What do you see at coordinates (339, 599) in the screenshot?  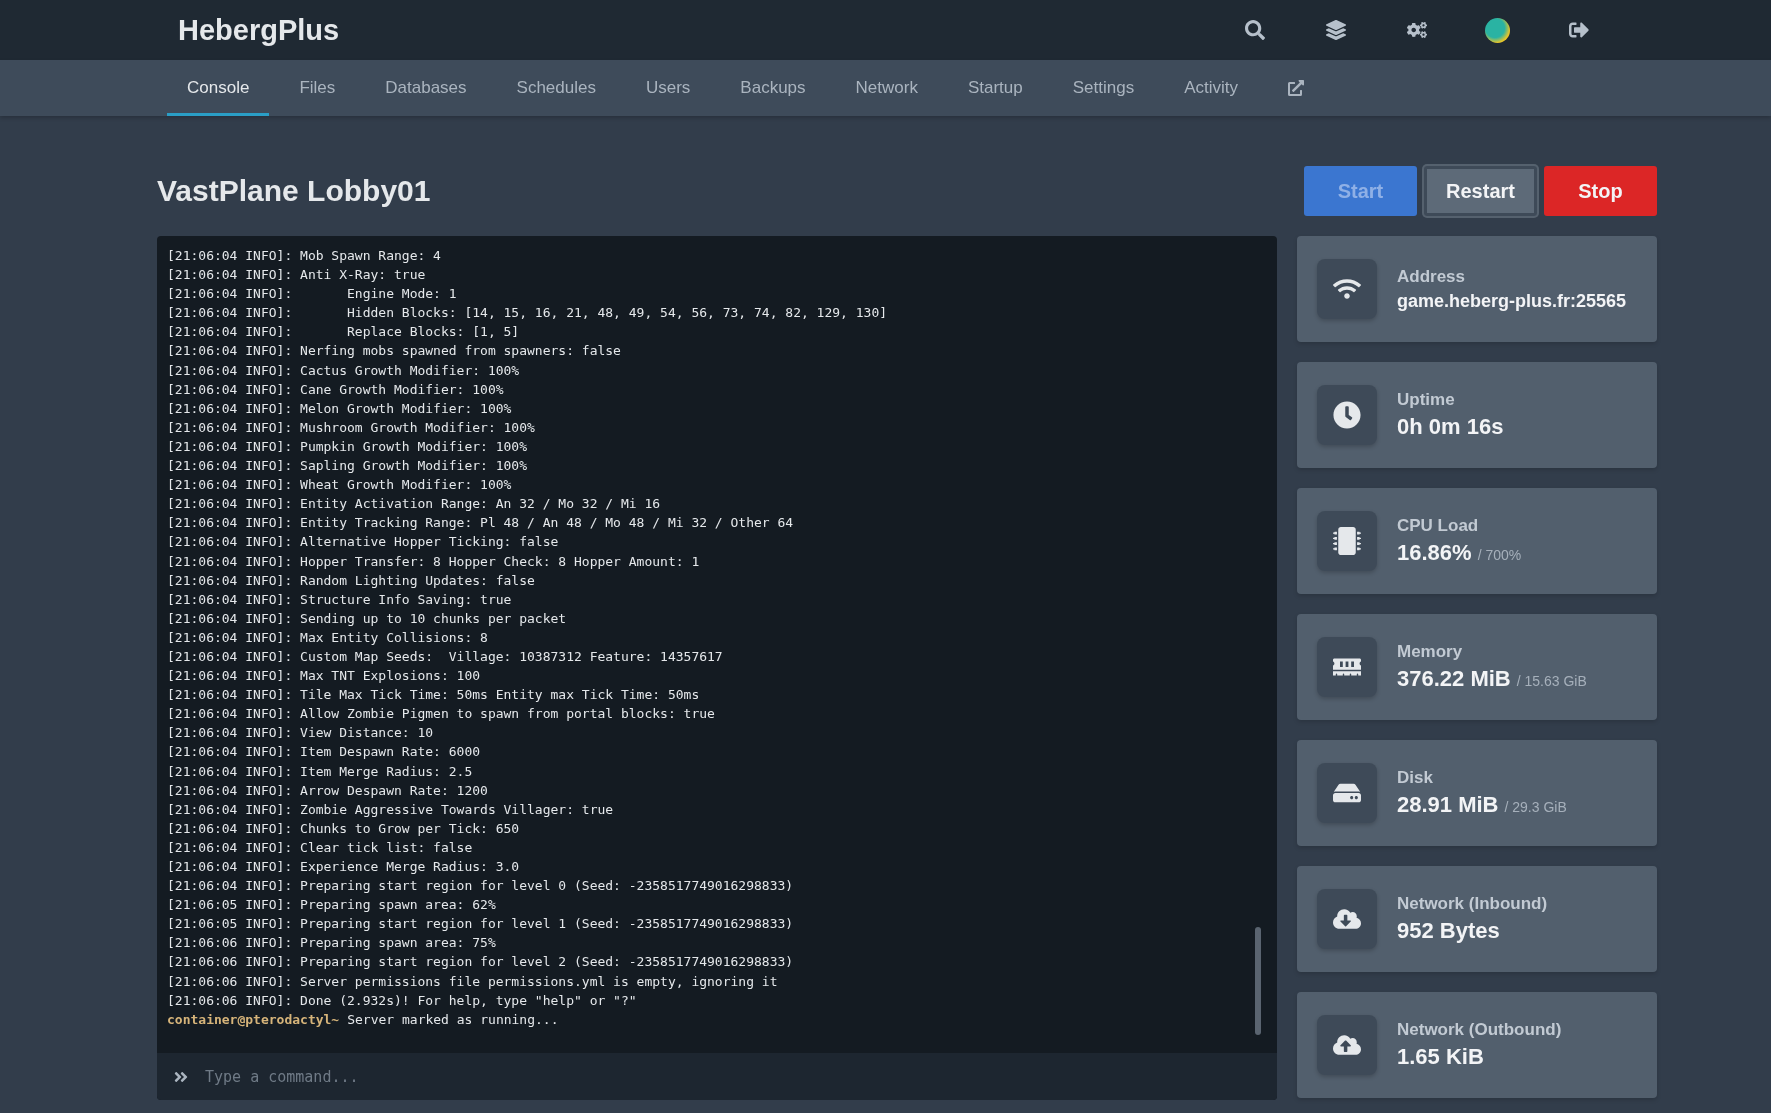 I see `console-line: [21:06:04 INFO]: Structure Info Saving: true` at bounding box center [339, 599].